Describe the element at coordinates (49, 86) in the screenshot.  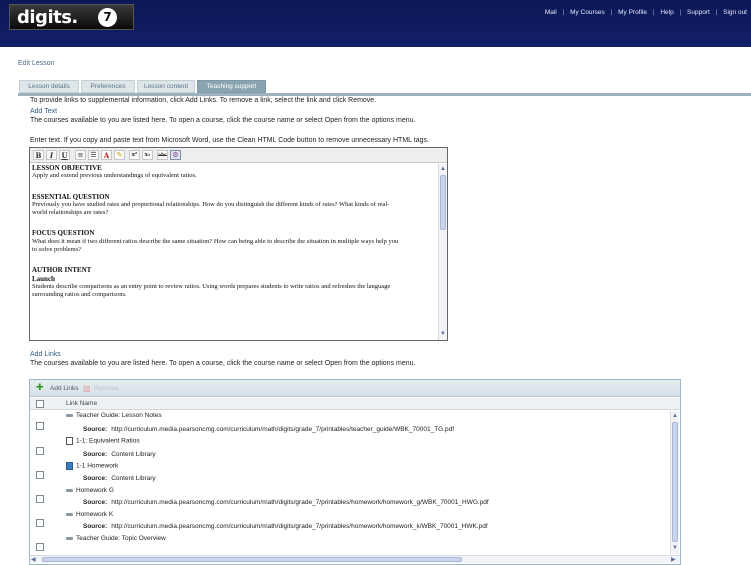
I see `tab-lesson-details: Lesson details` at that location.